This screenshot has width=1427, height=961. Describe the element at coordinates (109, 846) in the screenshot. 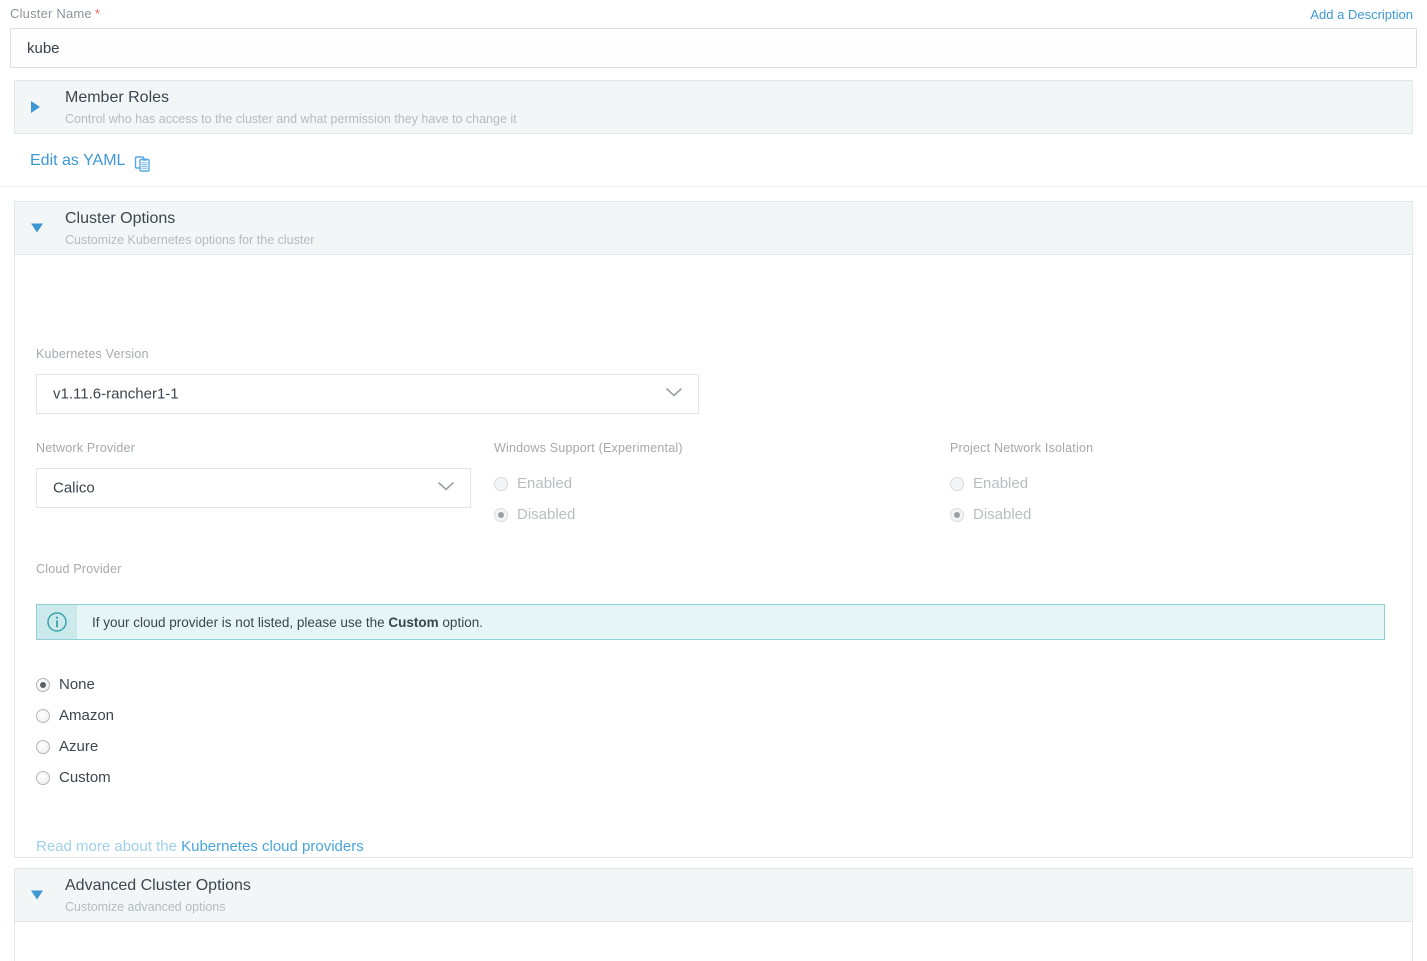

I see `read-more-prefix: Read more about the` at that location.